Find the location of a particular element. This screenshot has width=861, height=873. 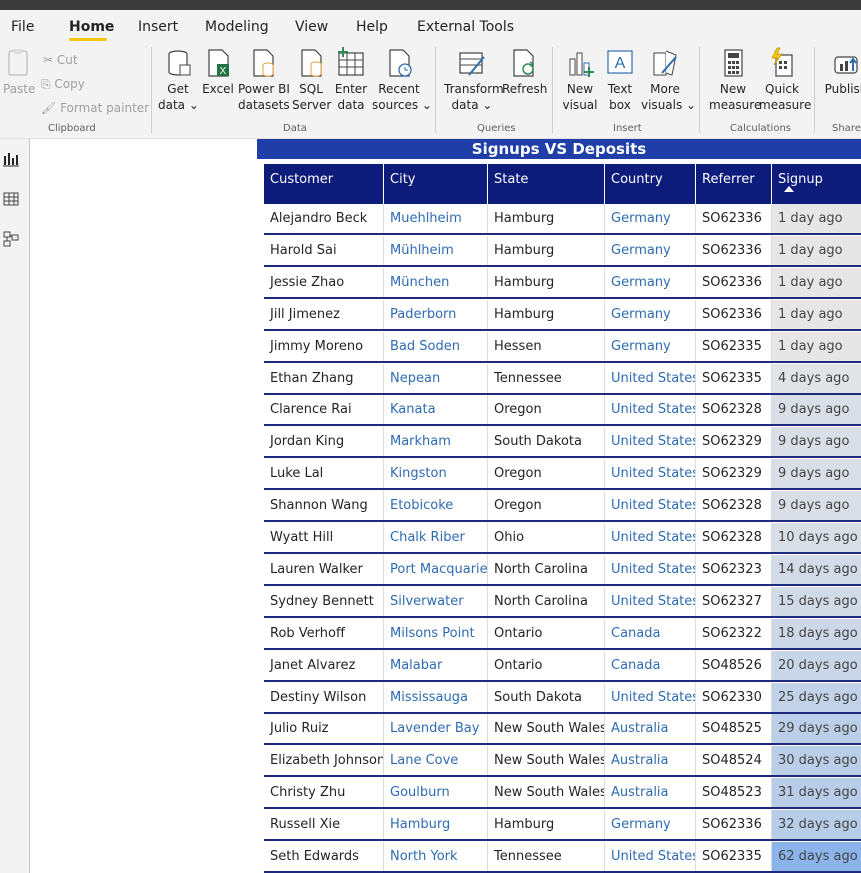

menu-home: Home is located at coordinates (91, 27).